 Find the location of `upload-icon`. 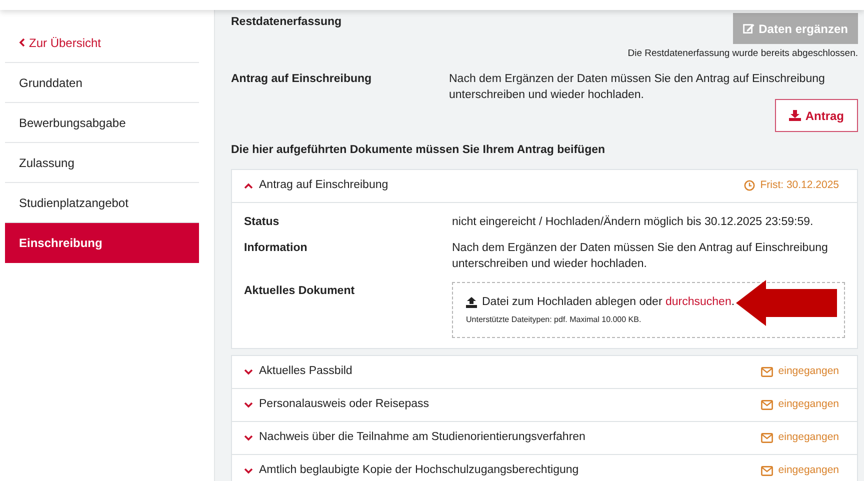

upload-icon is located at coordinates (471, 302).